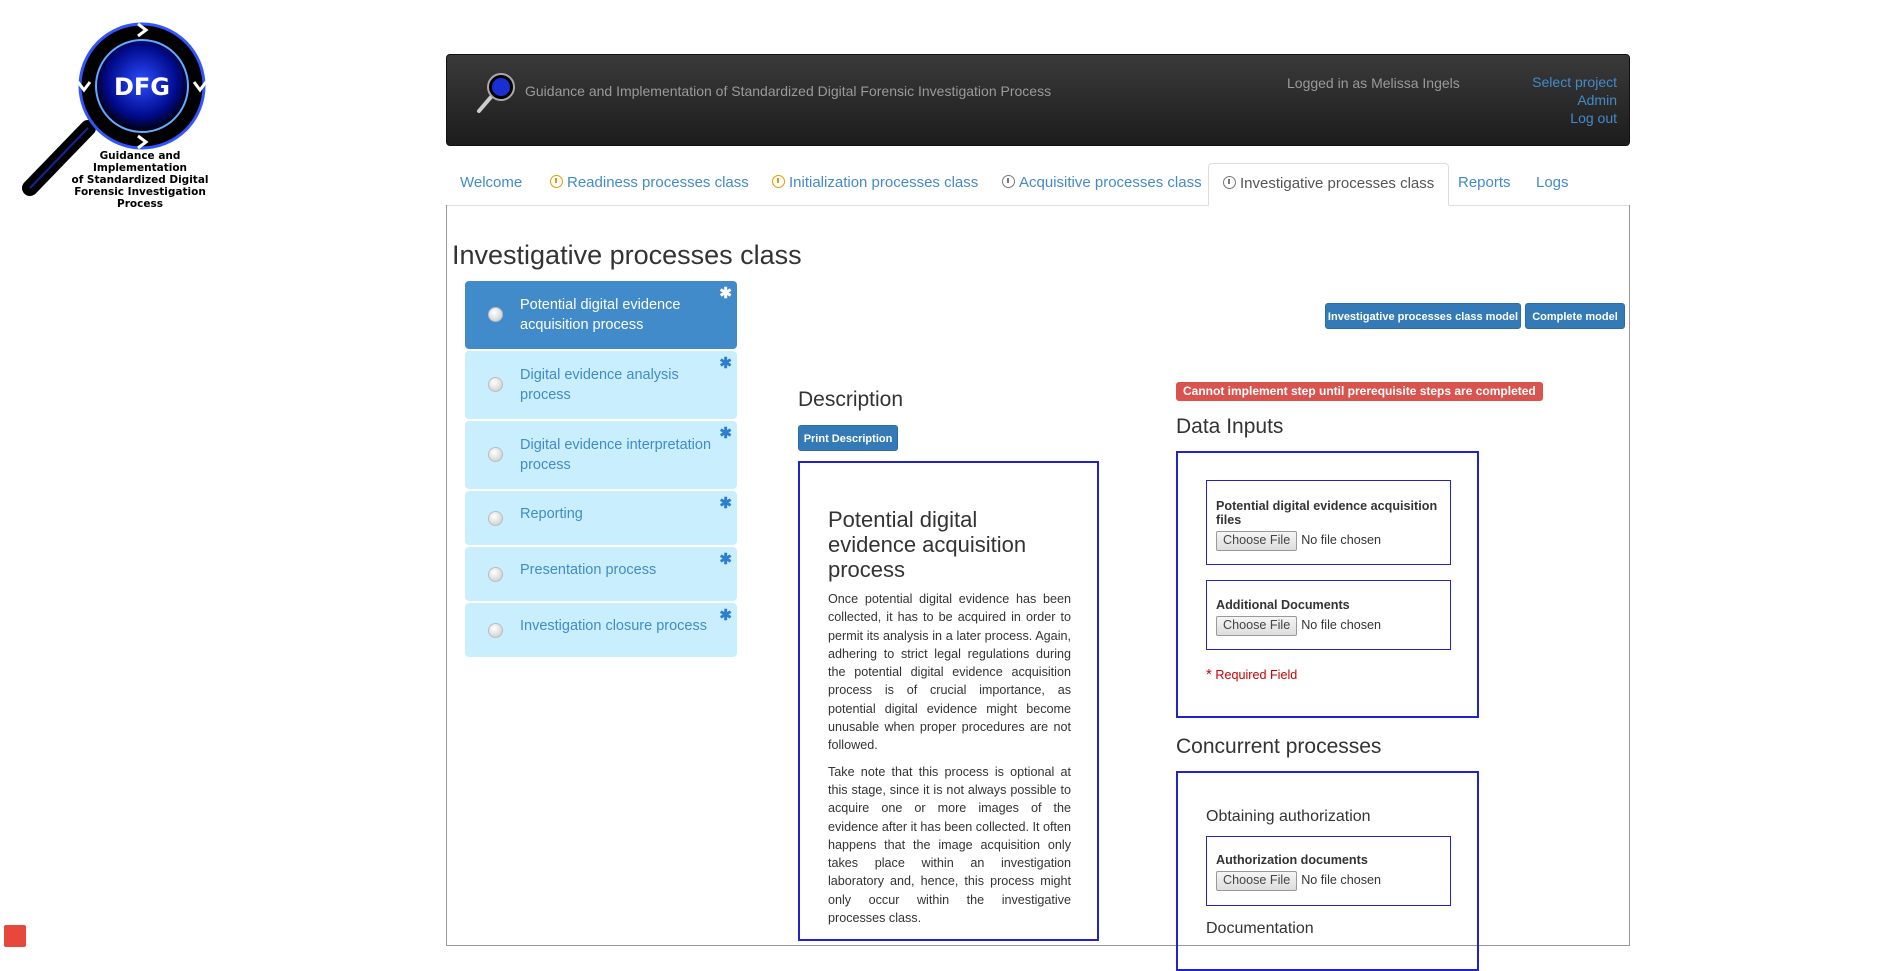 This screenshot has width=1902, height=971. What do you see at coordinates (1373, 83) in the screenshot?
I see `logged-in-user: Logged in as Melissa Ingels` at bounding box center [1373, 83].